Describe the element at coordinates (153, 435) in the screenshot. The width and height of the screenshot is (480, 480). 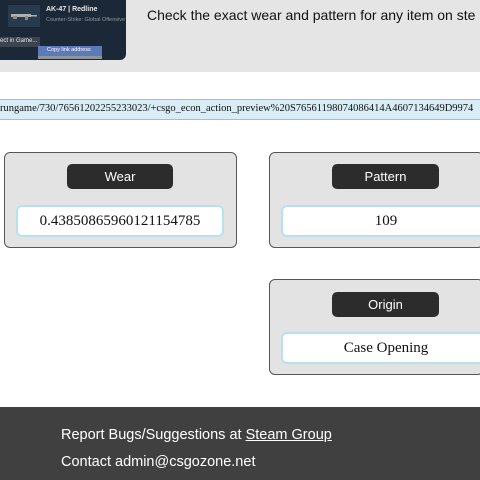
I see `report-bugs-text: Report Bugs/Suggestions at` at that location.